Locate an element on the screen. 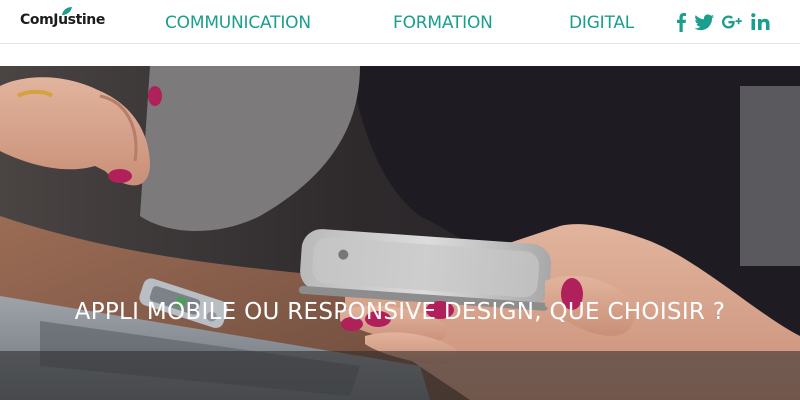 The width and height of the screenshot is (800, 400). twitter-icon is located at coordinates (704, 22).